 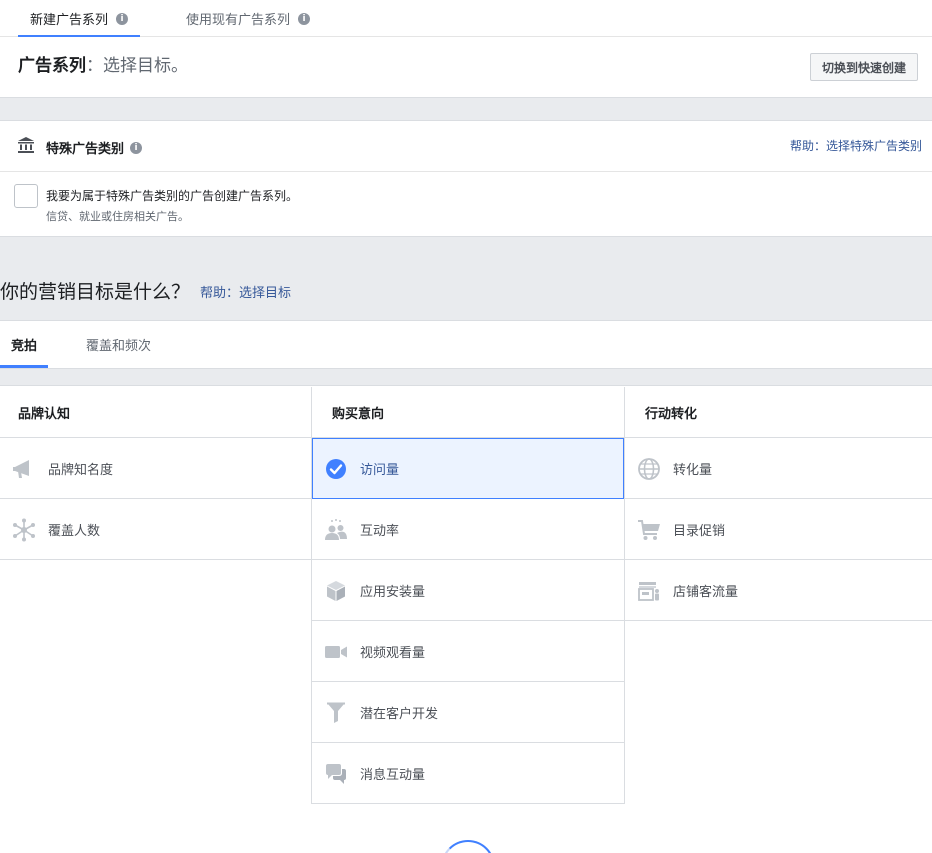 What do you see at coordinates (156, 412) in the screenshot?
I see `column-header: 品牌认知` at bounding box center [156, 412].